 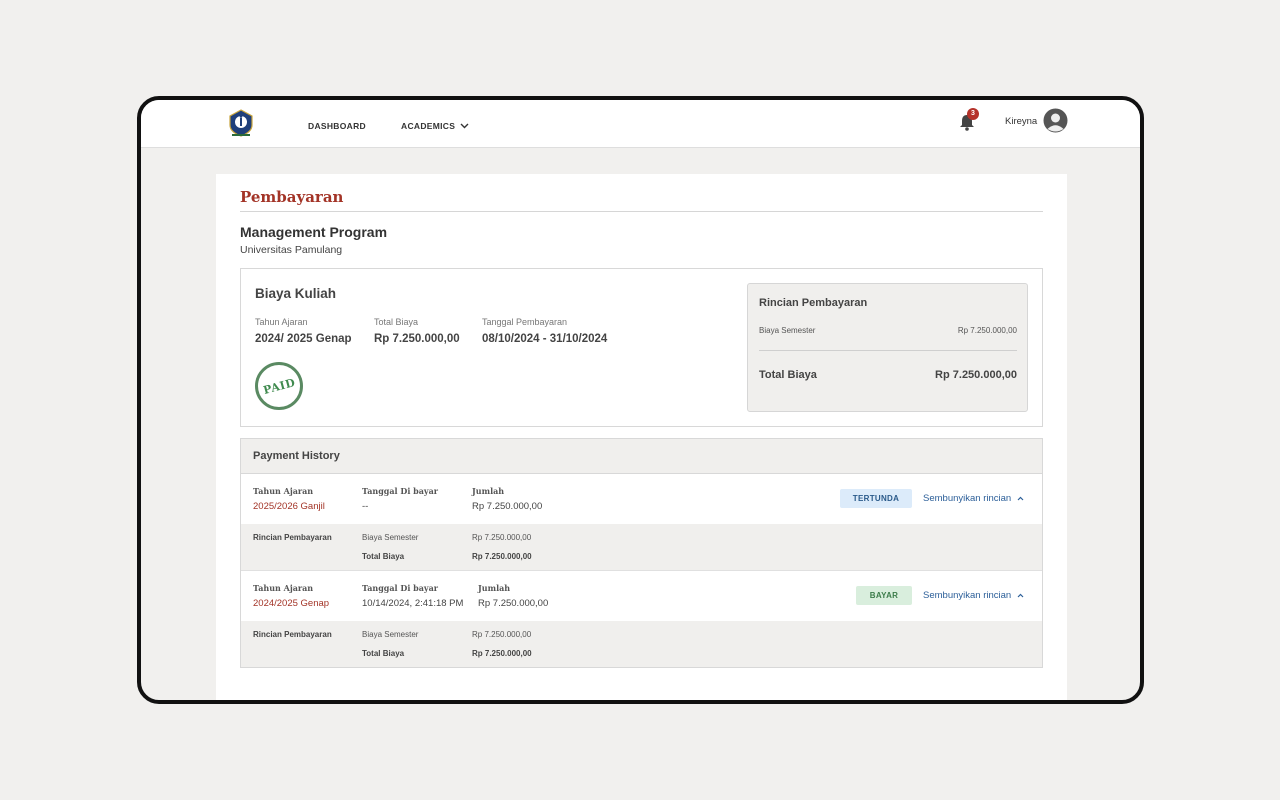 I want to click on summary-item-label: Biaya Semester, so click(x=787, y=330).